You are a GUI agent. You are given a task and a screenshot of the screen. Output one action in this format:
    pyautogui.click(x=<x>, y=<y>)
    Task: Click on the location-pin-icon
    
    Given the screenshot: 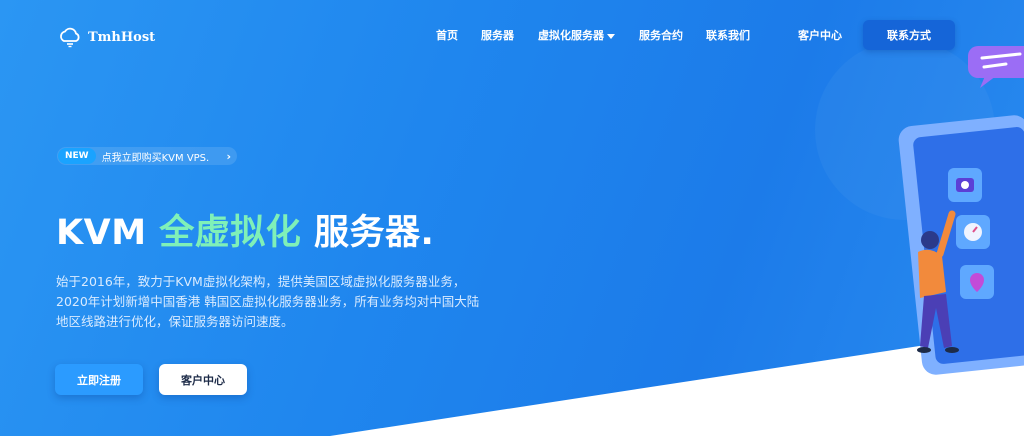 What is the action you would take?
    pyautogui.click(x=977, y=282)
    